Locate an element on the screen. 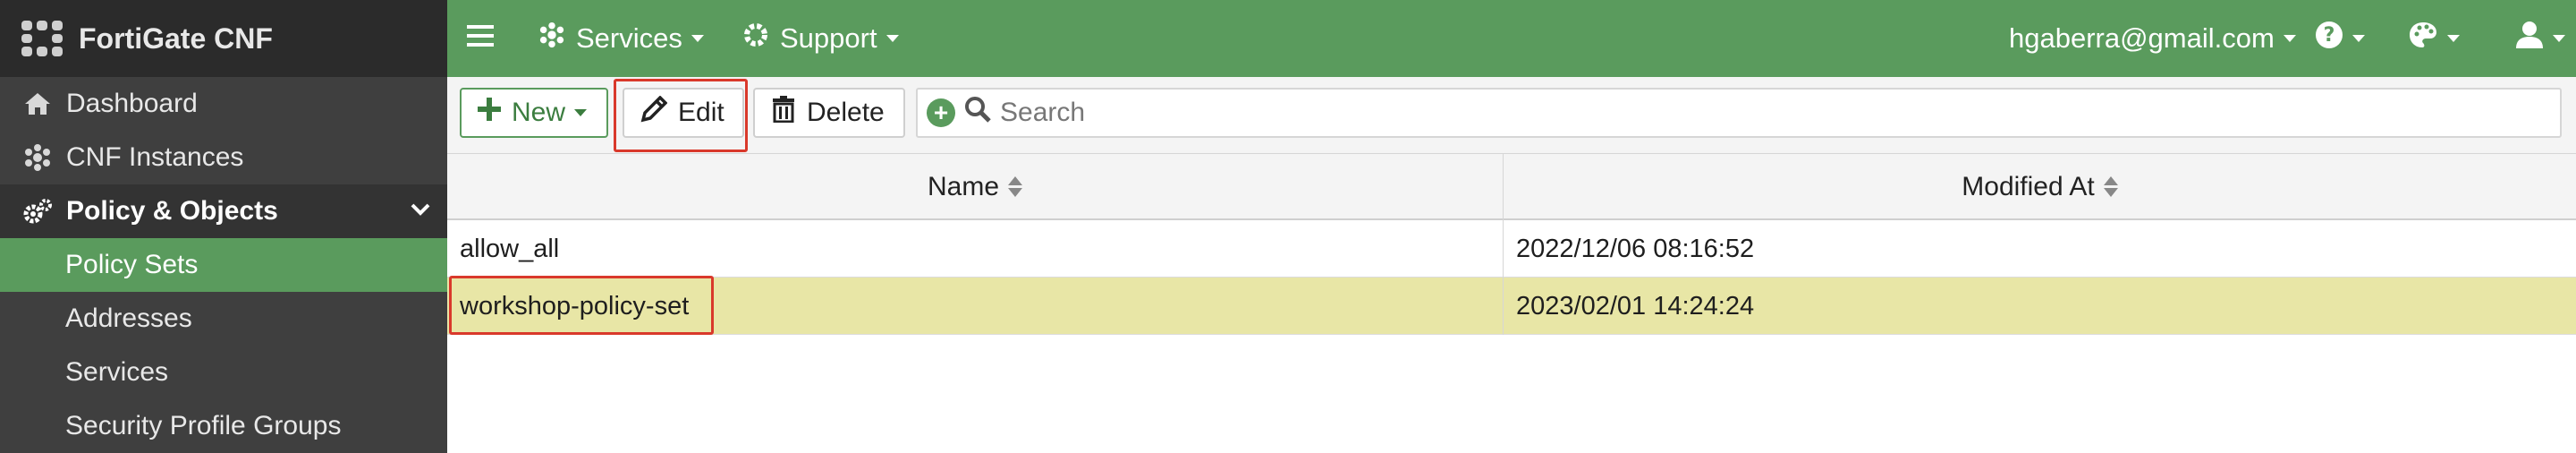 The image size is (2576, 453). edit-button-highlight is located at coordinates (681, 115).